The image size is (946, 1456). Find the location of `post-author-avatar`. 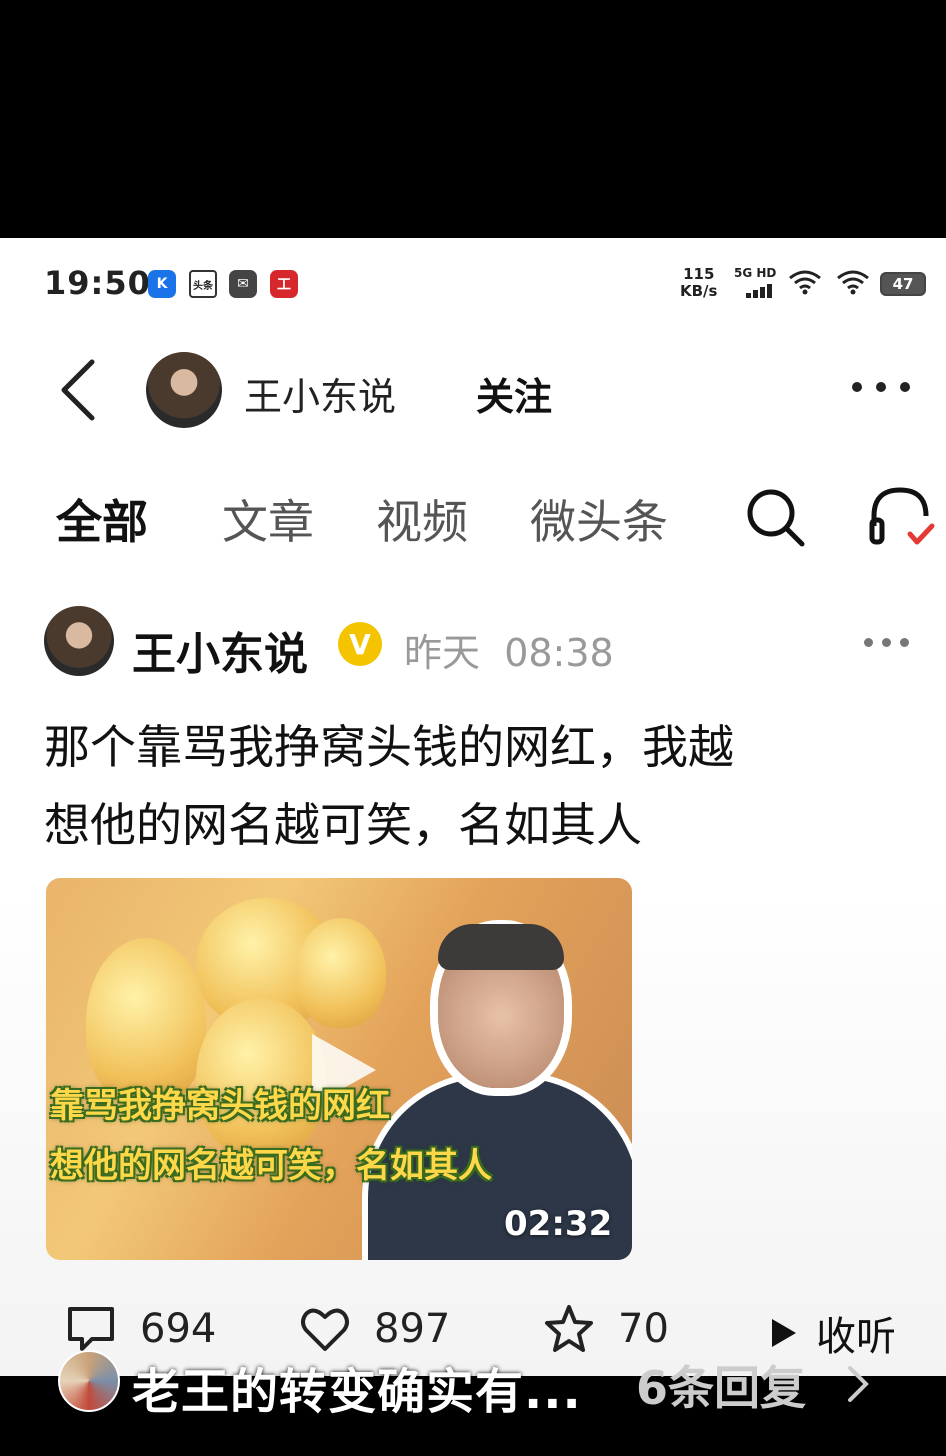

post-author-avatar is located at coordinates (79, 641).